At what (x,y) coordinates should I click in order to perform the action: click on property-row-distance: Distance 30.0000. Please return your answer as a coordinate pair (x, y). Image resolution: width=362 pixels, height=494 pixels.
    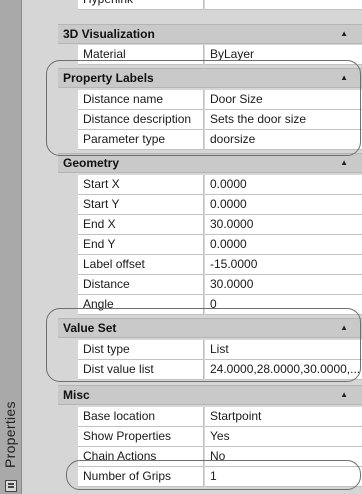
    Looking at the image, I should click on (220, 285).